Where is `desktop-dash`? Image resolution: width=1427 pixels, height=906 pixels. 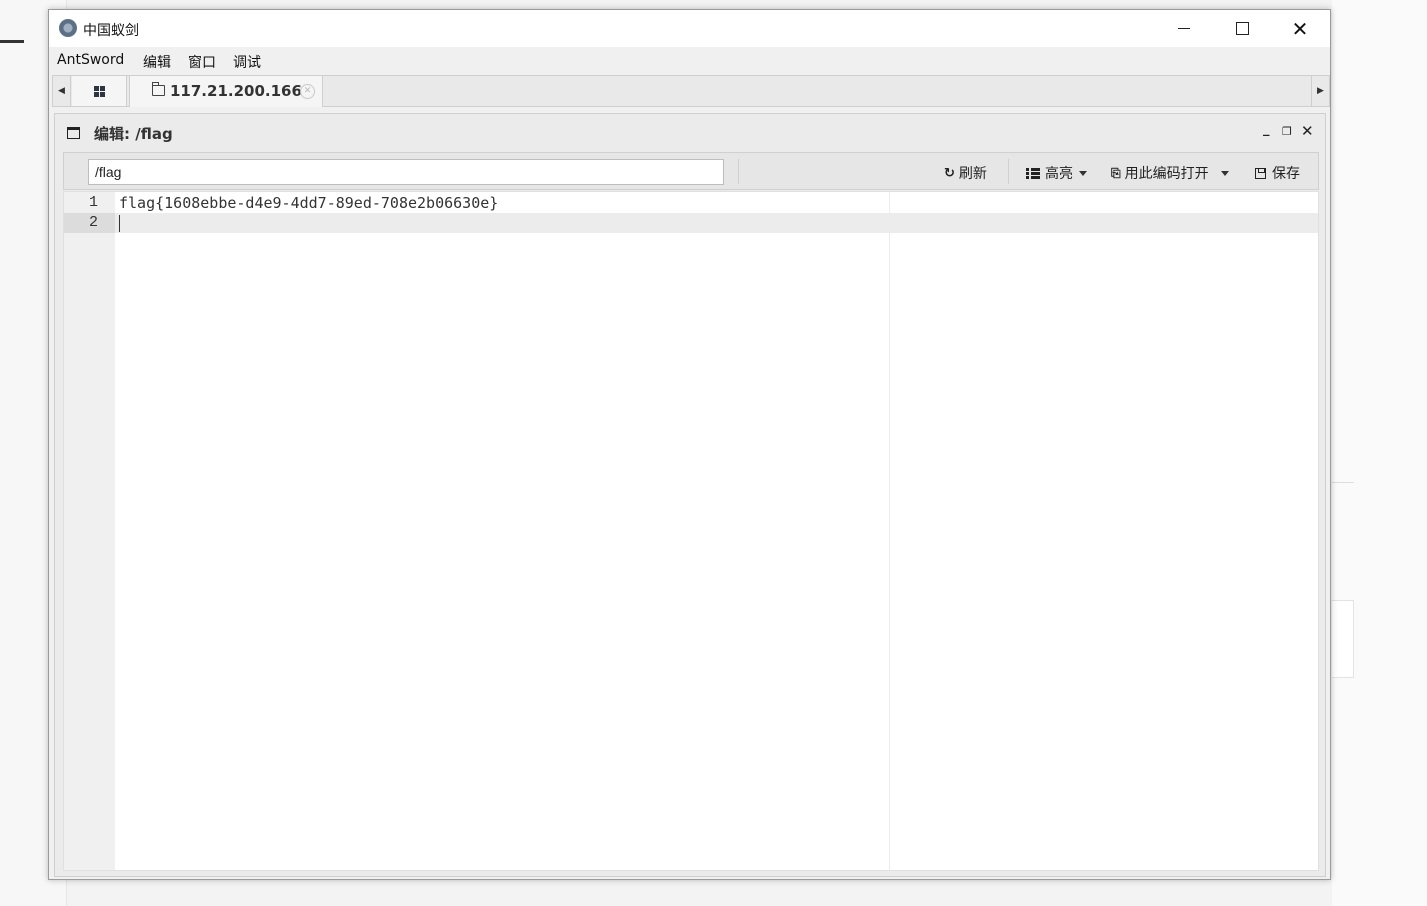
desktop-dash is located at coordinates (12, 41).